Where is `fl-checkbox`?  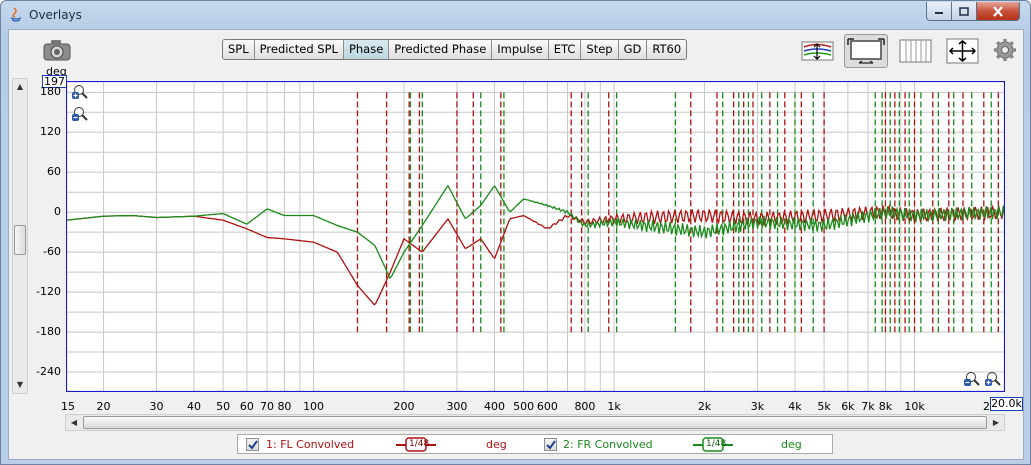 fl-checkbox is located at coordinates (252, 444).